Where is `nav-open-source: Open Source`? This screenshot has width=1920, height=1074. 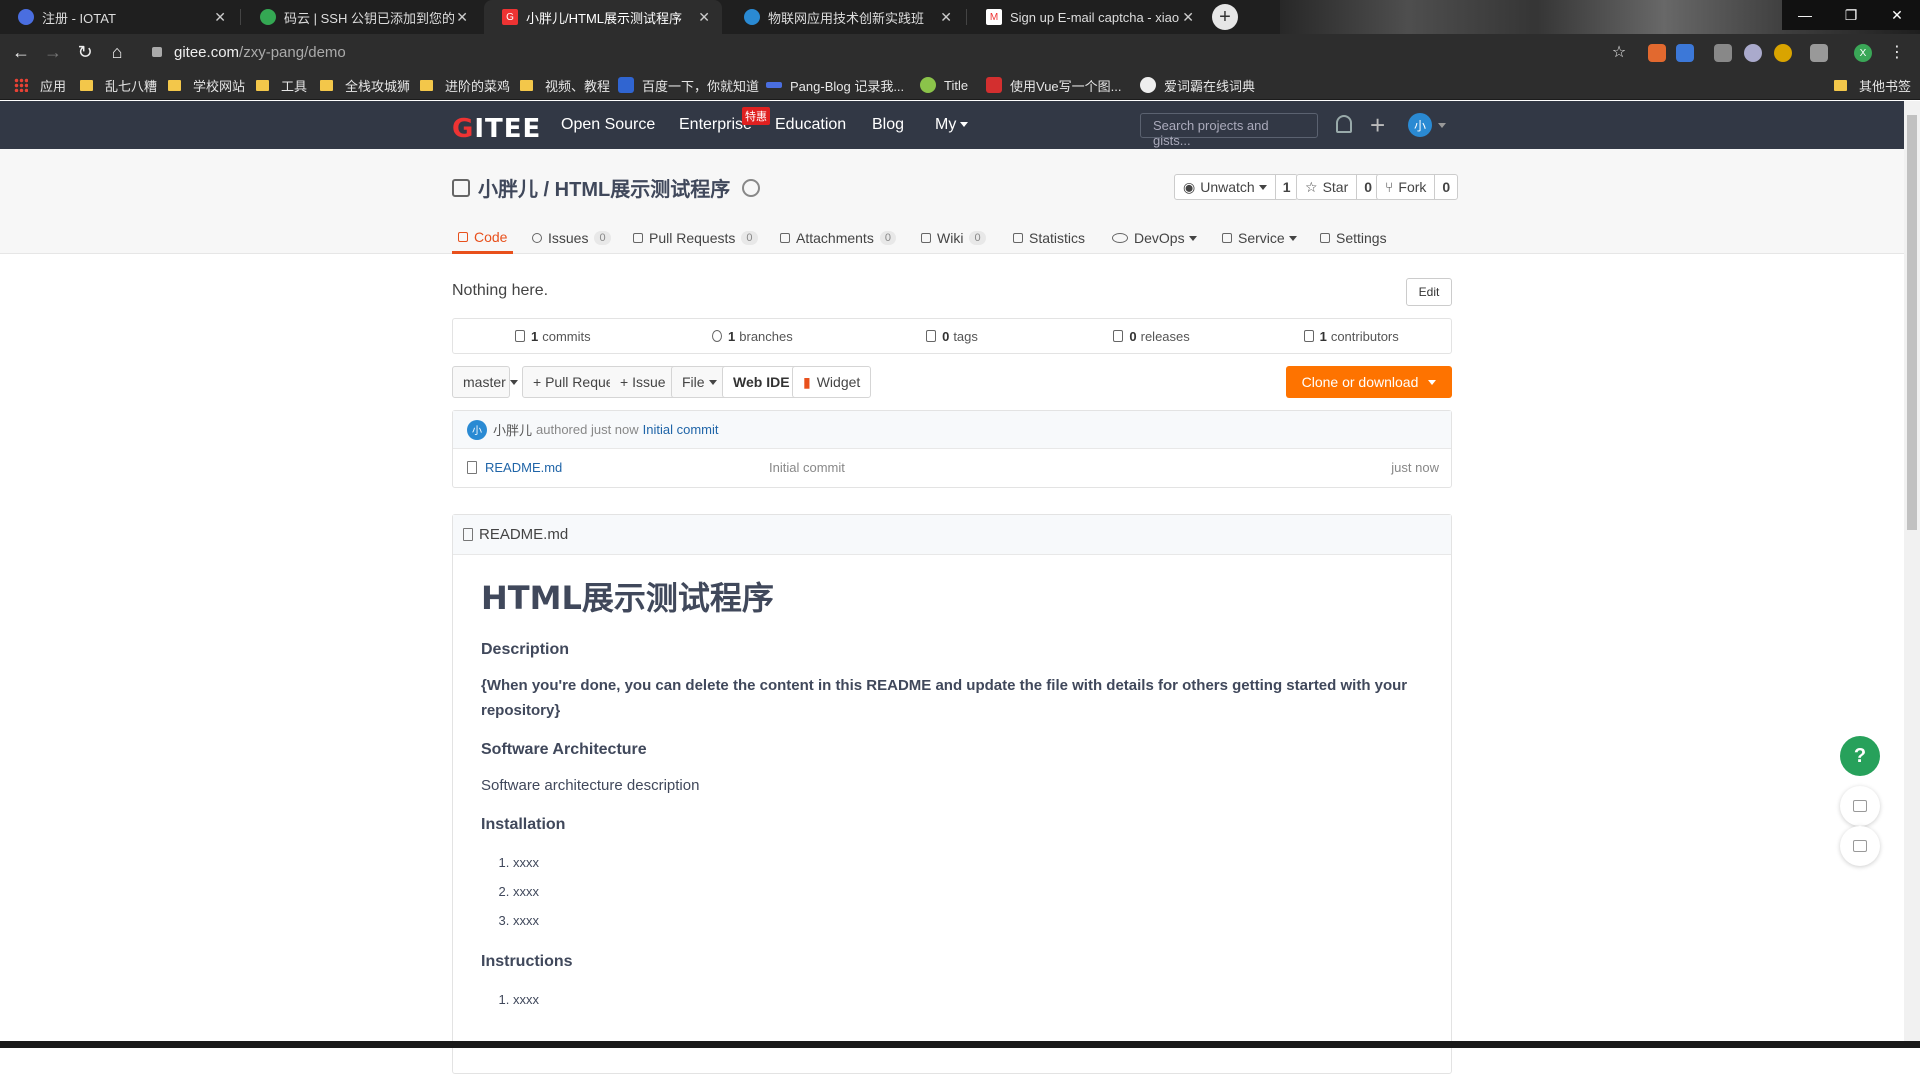
nav-open-source: Open Source is located at coordinates (608, 125).